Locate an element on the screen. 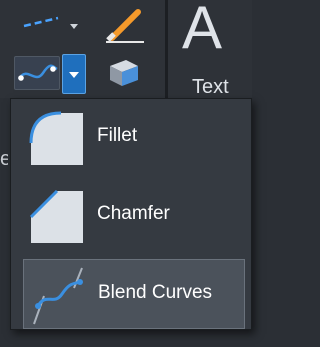 This screenshot has width=320, height=347. match-properties-button is located at coordinates (125, 24).